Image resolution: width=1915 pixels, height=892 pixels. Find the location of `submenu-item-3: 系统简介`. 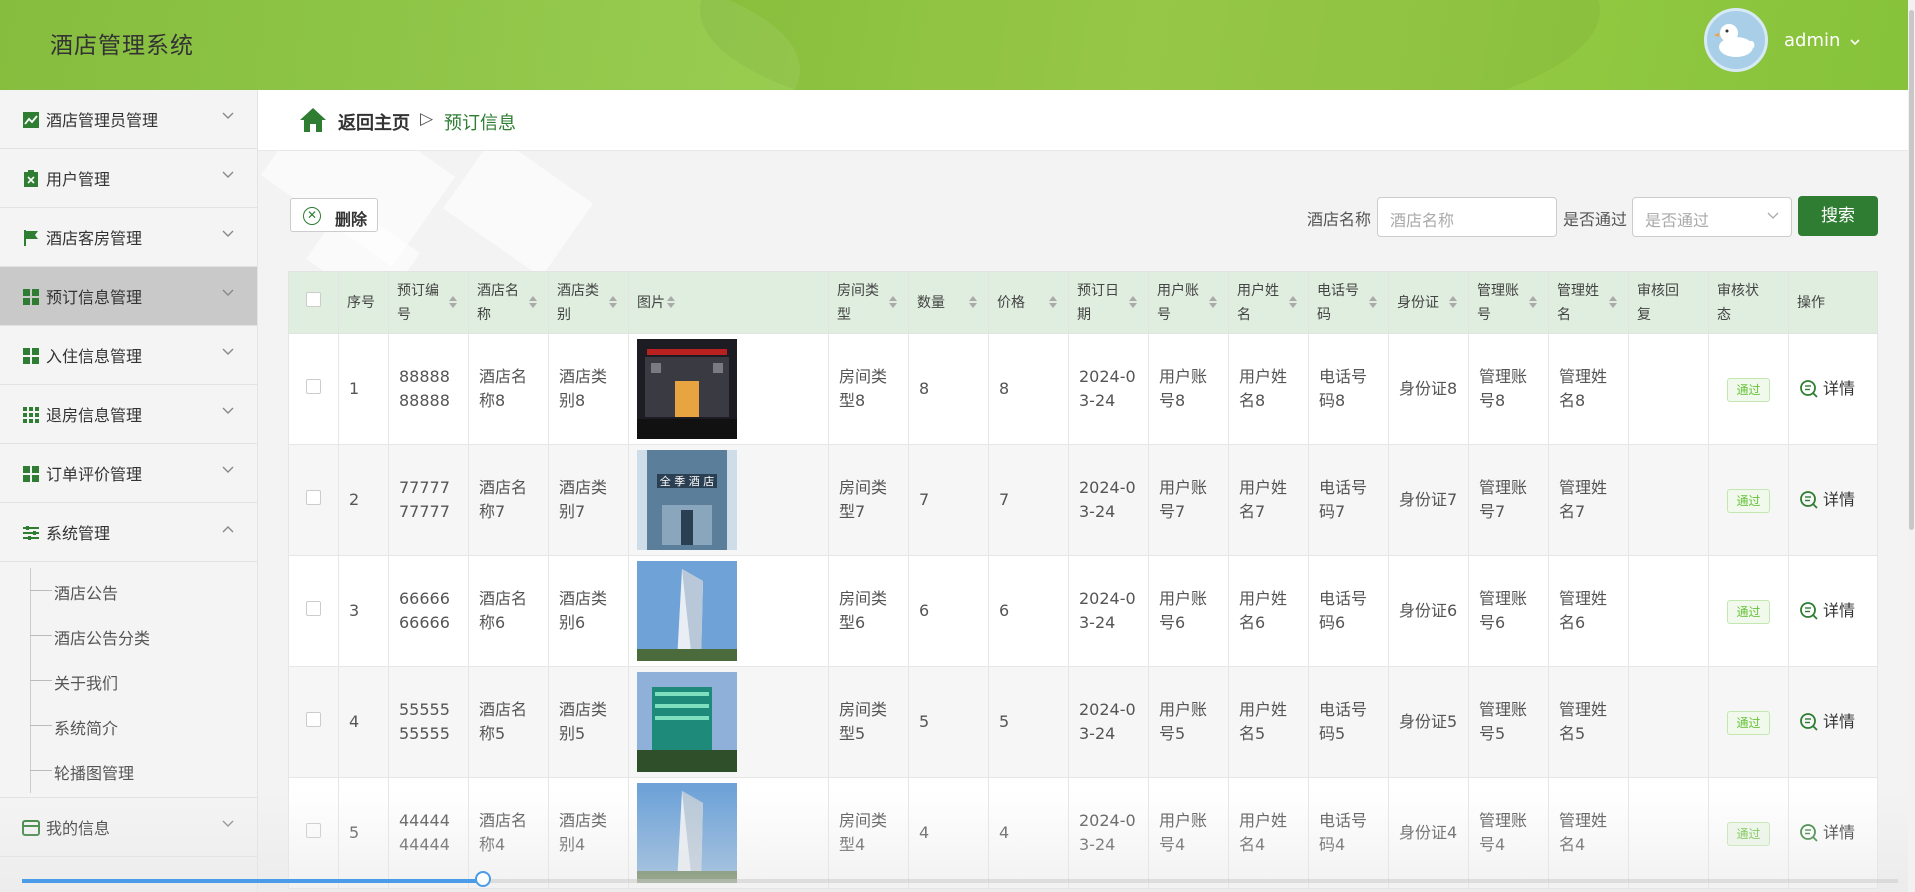

submenu-item-3: 系统简介 is located at coordinates (128, 725).